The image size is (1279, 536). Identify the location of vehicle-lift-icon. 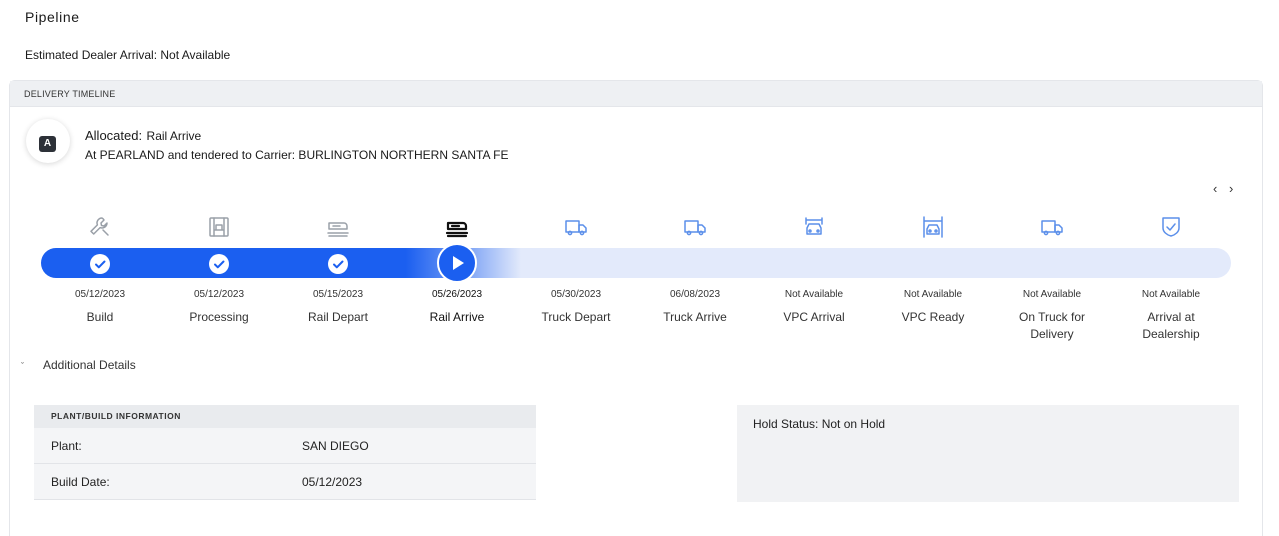
(933, 227).